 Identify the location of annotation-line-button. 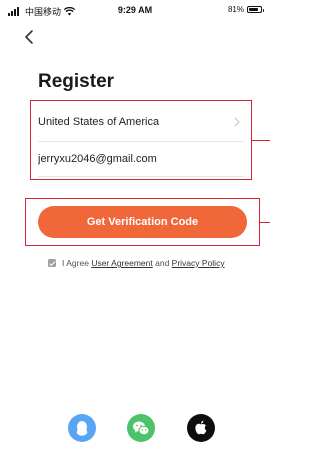
(265, 222).